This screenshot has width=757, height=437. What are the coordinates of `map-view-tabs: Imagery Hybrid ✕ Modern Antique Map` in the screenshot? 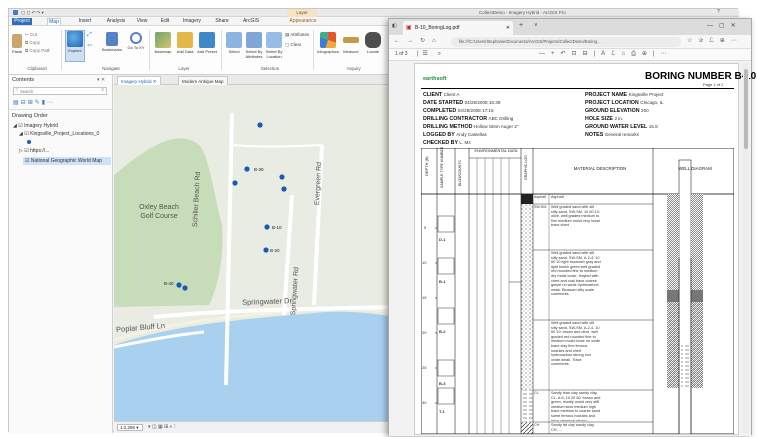 It's located at (254, 80).